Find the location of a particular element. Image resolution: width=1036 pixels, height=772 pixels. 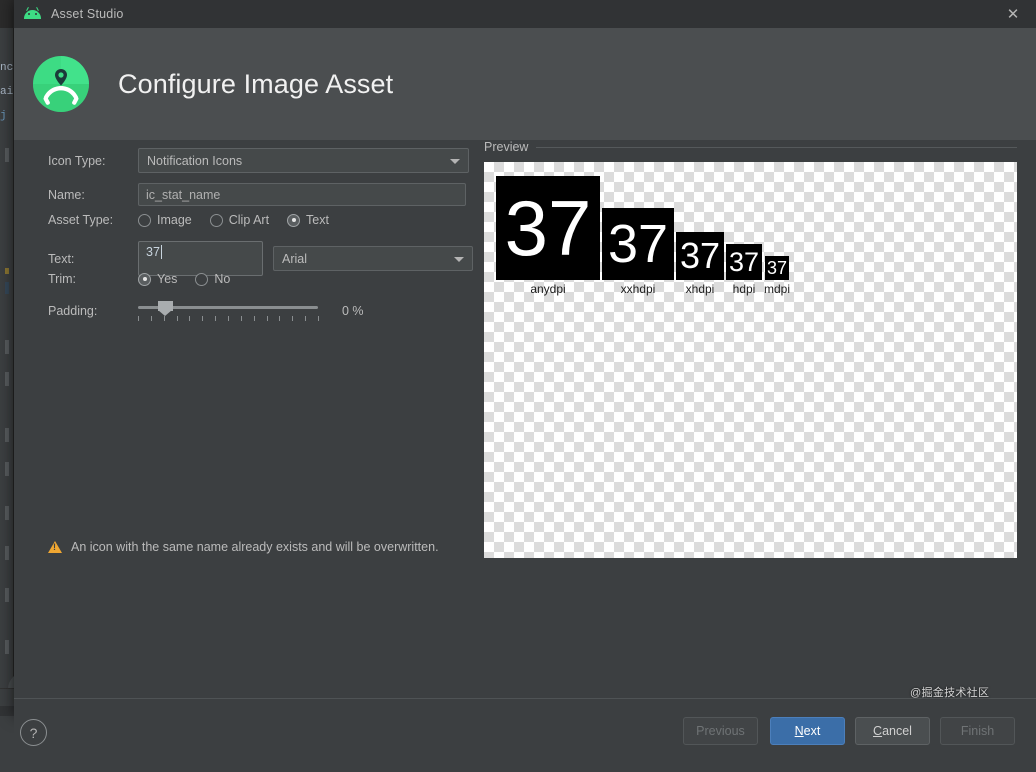

preview-density-label: mdpi is located at coordinates (777, 289).